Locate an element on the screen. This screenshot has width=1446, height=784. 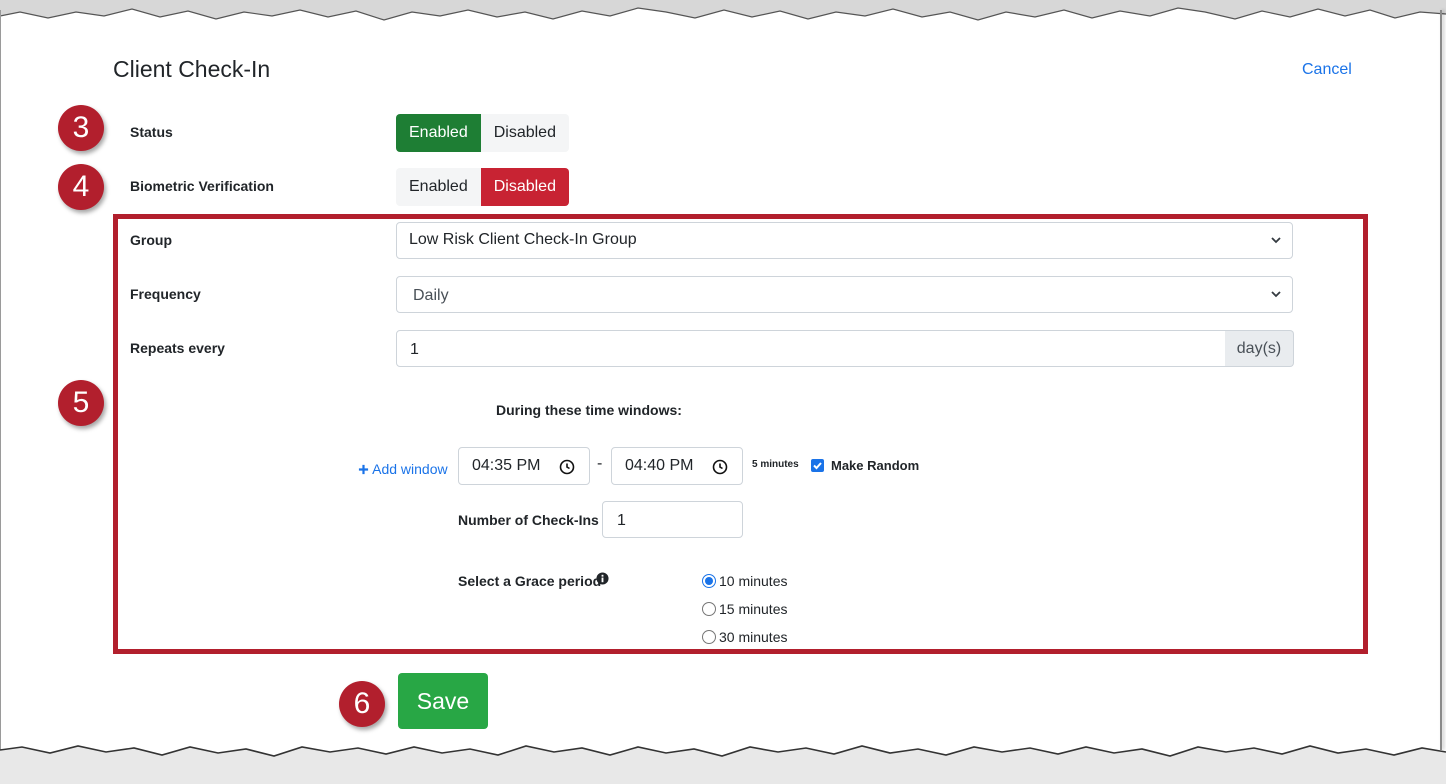
biometric-label: Biometric Verification is located at coordinates (202, 186).